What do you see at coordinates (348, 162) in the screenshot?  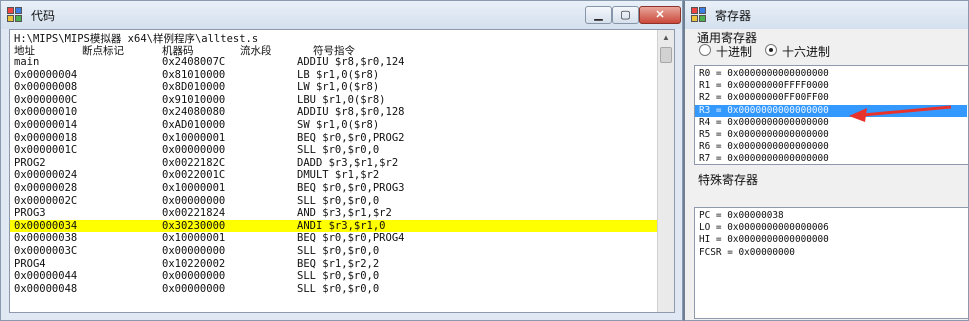 I see `row-instruction: DADD $r3,$r1,$r2` at bounding box center [348, 162].